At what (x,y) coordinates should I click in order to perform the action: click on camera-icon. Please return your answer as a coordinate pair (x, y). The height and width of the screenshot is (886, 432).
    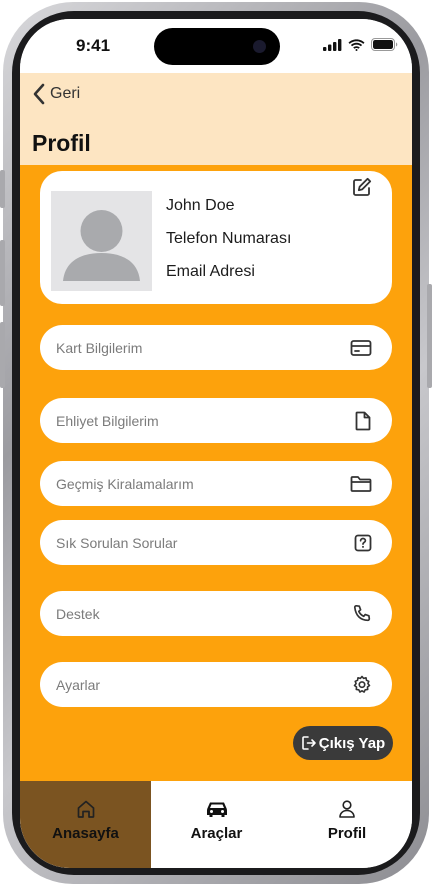
    Looking at the image, I should click on (259, 46).